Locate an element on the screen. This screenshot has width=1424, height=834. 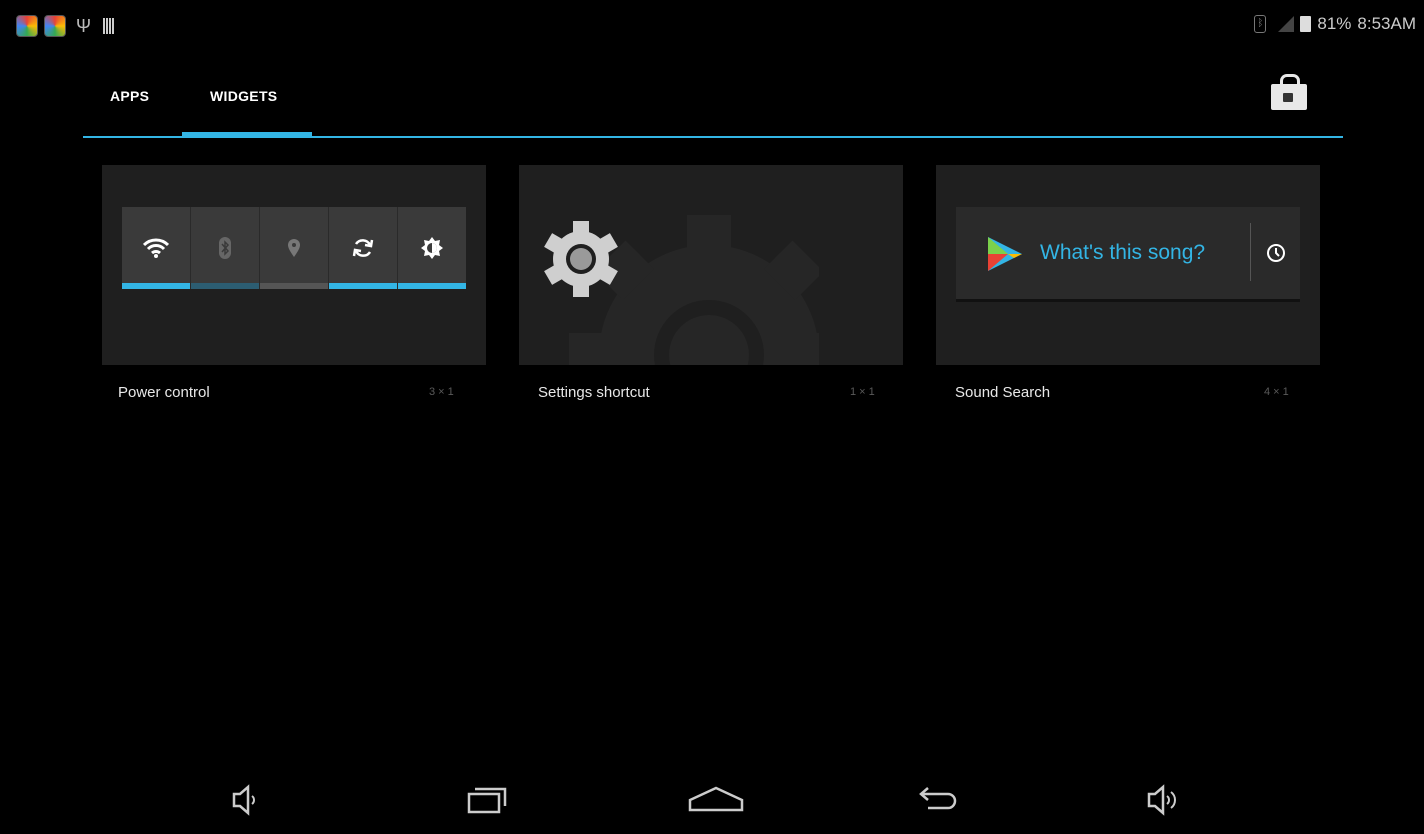
signal-icon is located at coordinates (1286, 24).